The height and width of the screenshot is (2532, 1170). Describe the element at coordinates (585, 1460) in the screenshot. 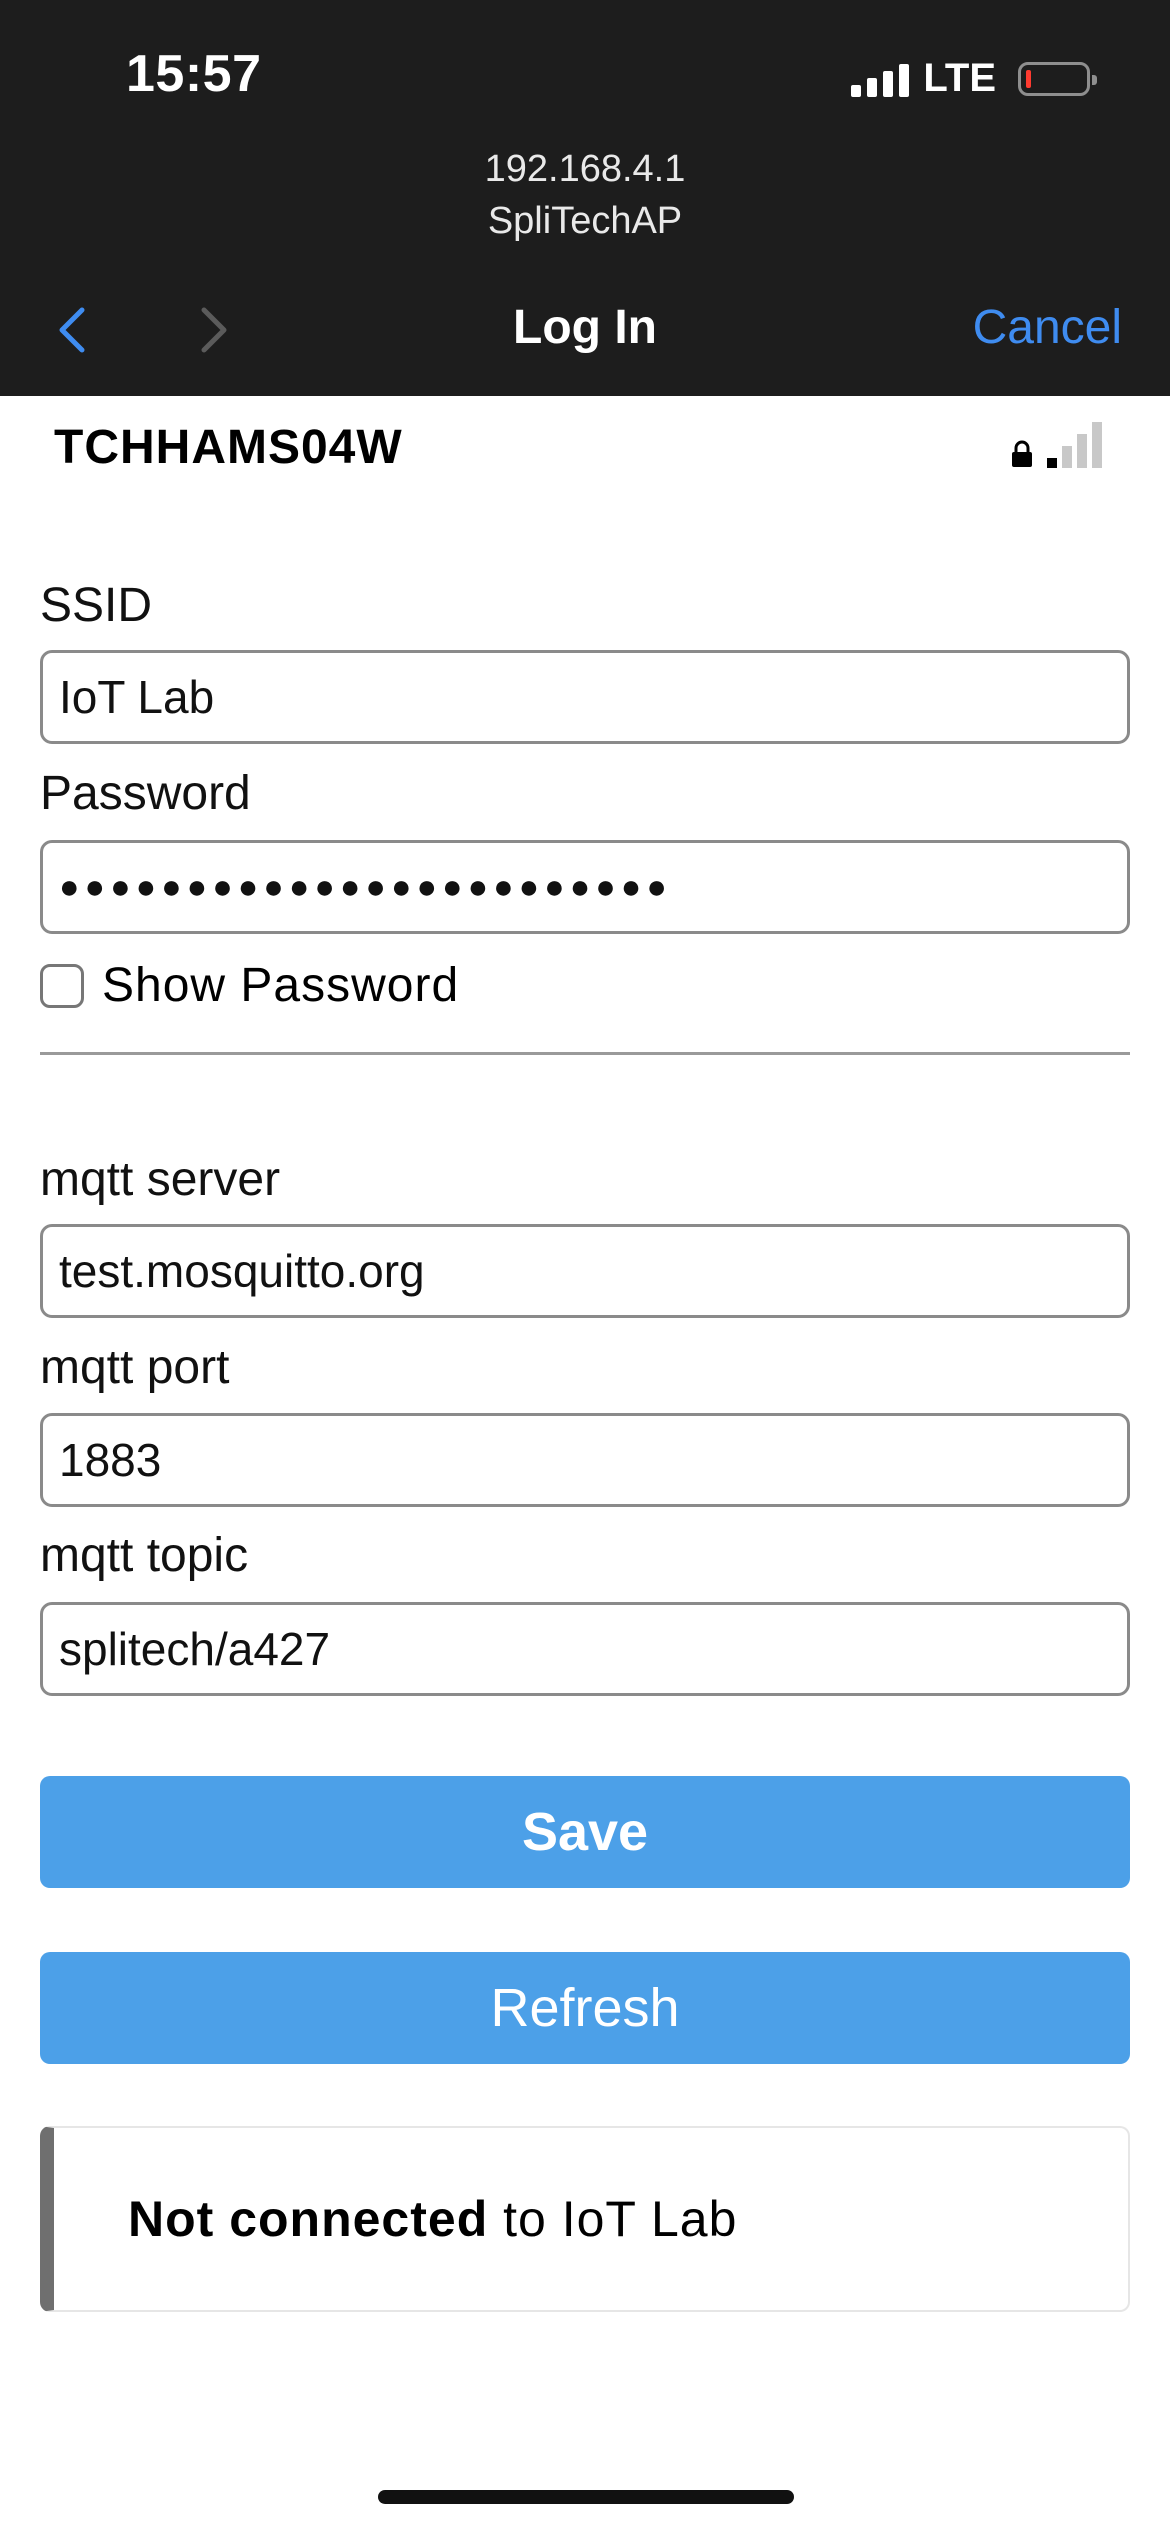

I see `mqtt-port-input: 1883` at that location.